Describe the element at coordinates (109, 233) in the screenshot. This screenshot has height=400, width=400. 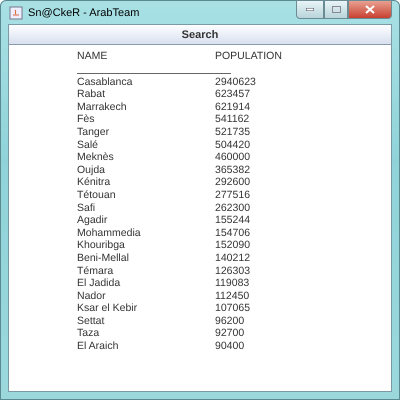
I see `table-cell-text: Mohammedia` at that location.